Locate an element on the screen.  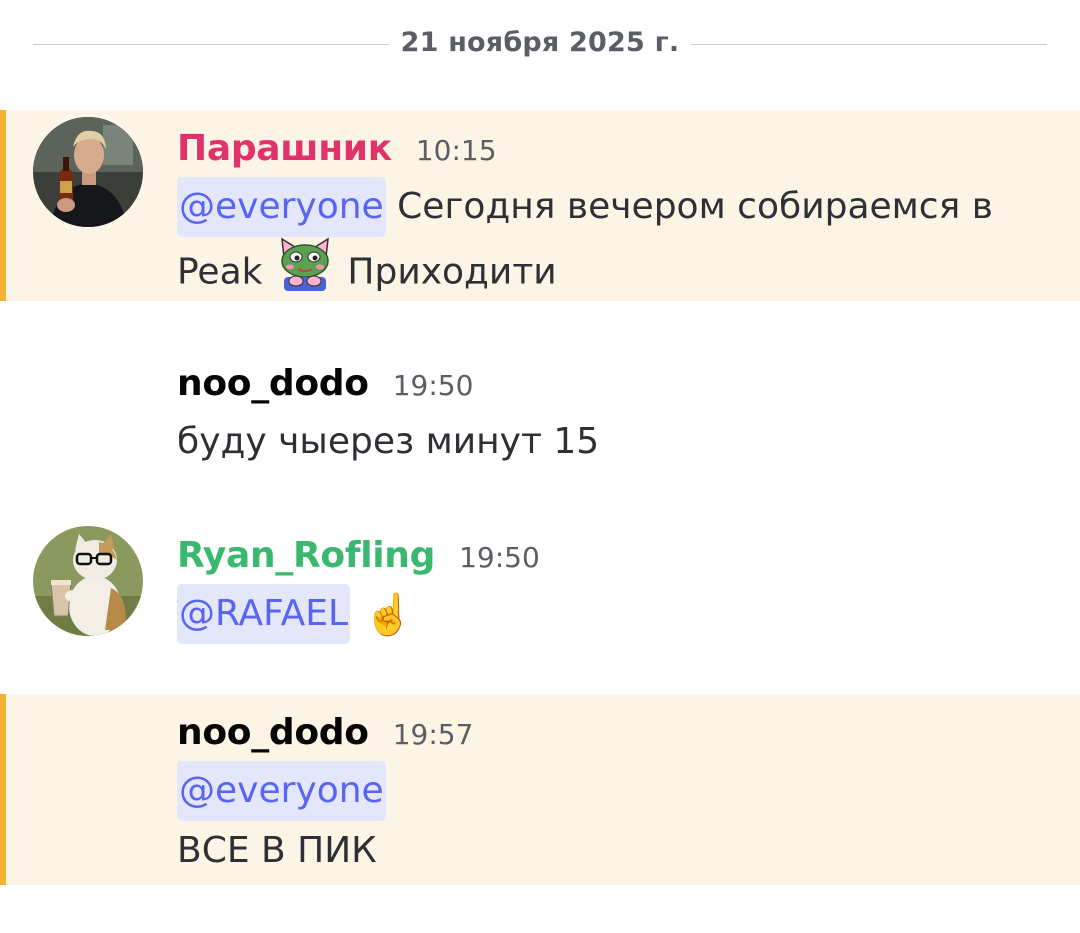
timestamp: 10:15 is located at coordinates (456, 150).